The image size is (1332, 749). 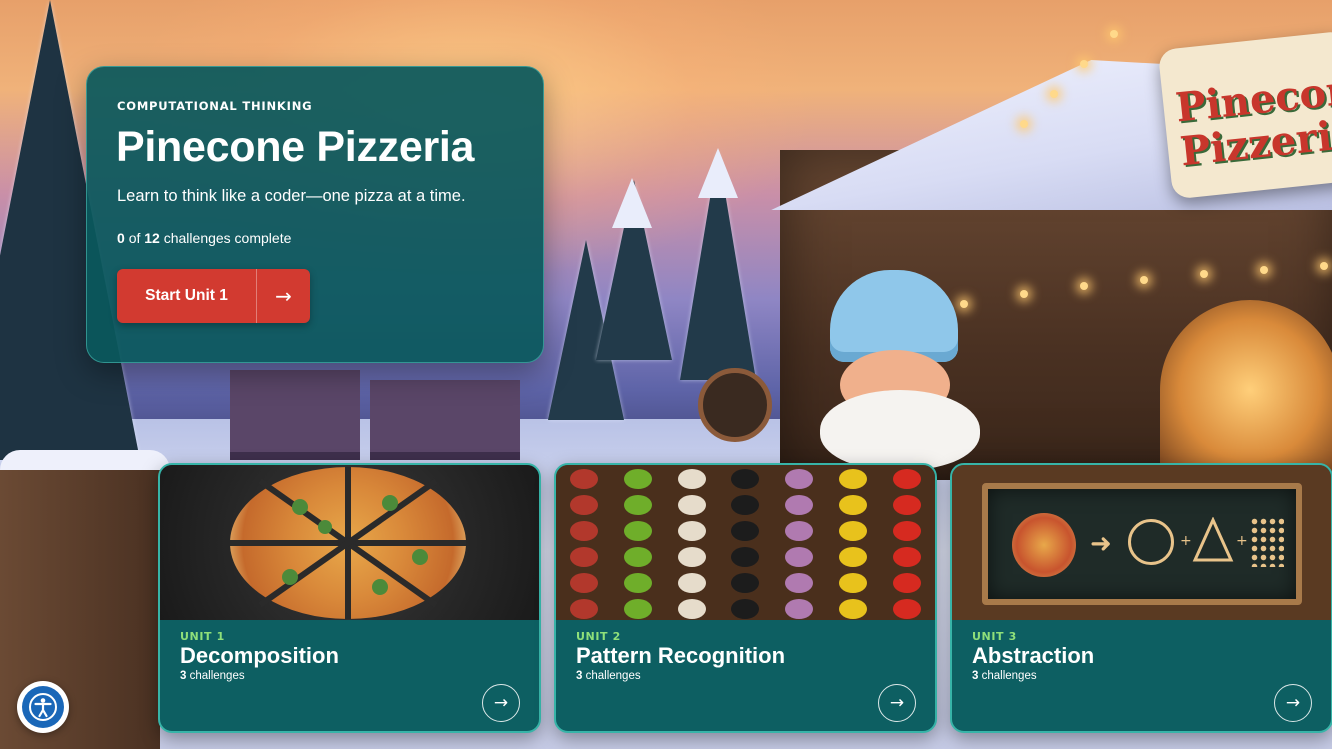 I want to click on pizzeria-sign: Pinecone Pizzeria, so click(x=1244, y=115).